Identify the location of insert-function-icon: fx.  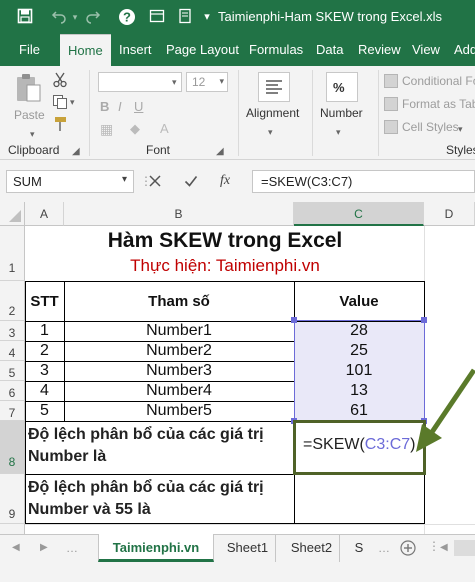
(225, 181).